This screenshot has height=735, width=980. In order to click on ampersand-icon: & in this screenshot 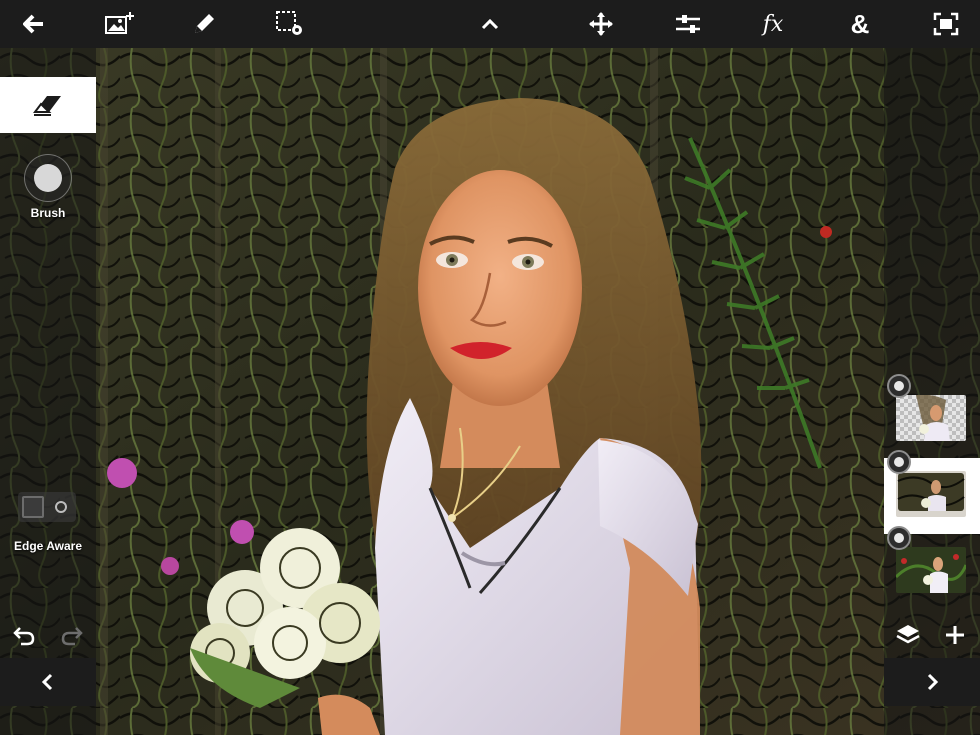, I will do `click(860, 24)`.